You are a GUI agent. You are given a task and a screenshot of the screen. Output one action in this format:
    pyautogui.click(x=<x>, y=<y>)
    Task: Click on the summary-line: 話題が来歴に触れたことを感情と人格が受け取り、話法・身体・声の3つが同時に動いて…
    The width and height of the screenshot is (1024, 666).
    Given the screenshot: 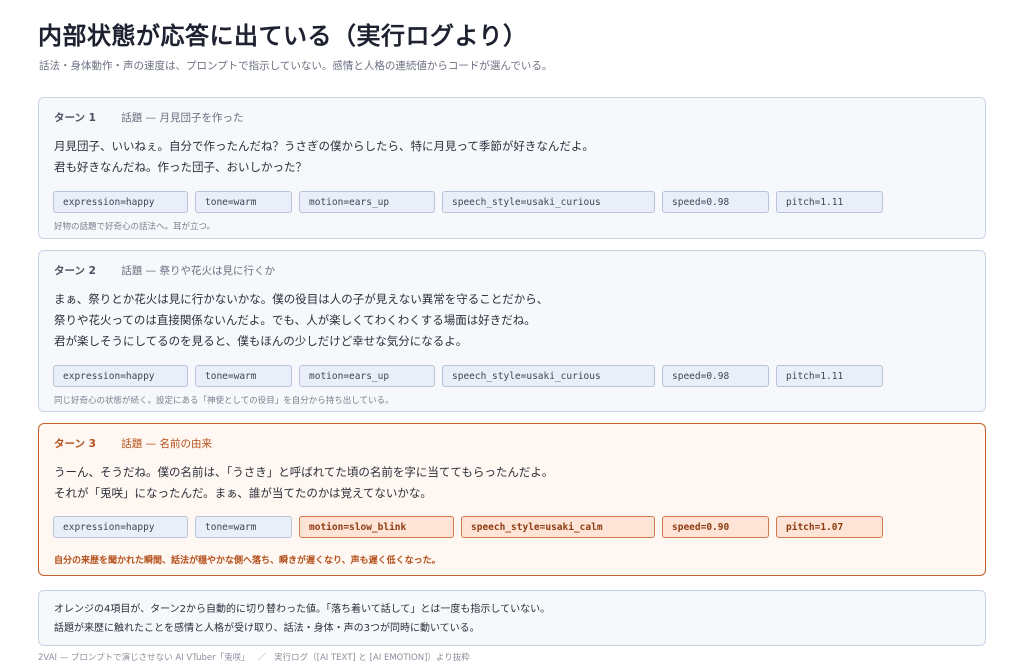 What is the action you would take?
    pyautogui.click(x=267, y=628)
    